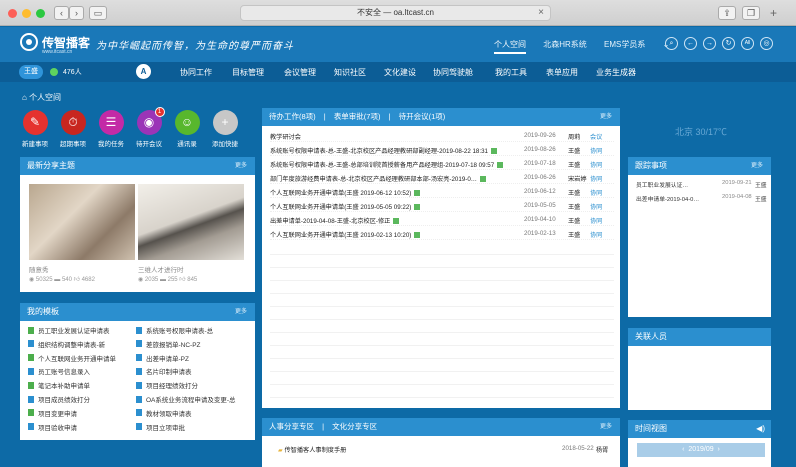 The image size is (796, 467). Describe the element at coordinates (164, 371) in the screenshot. I see `template-item: 名片印制申请表` at that location.